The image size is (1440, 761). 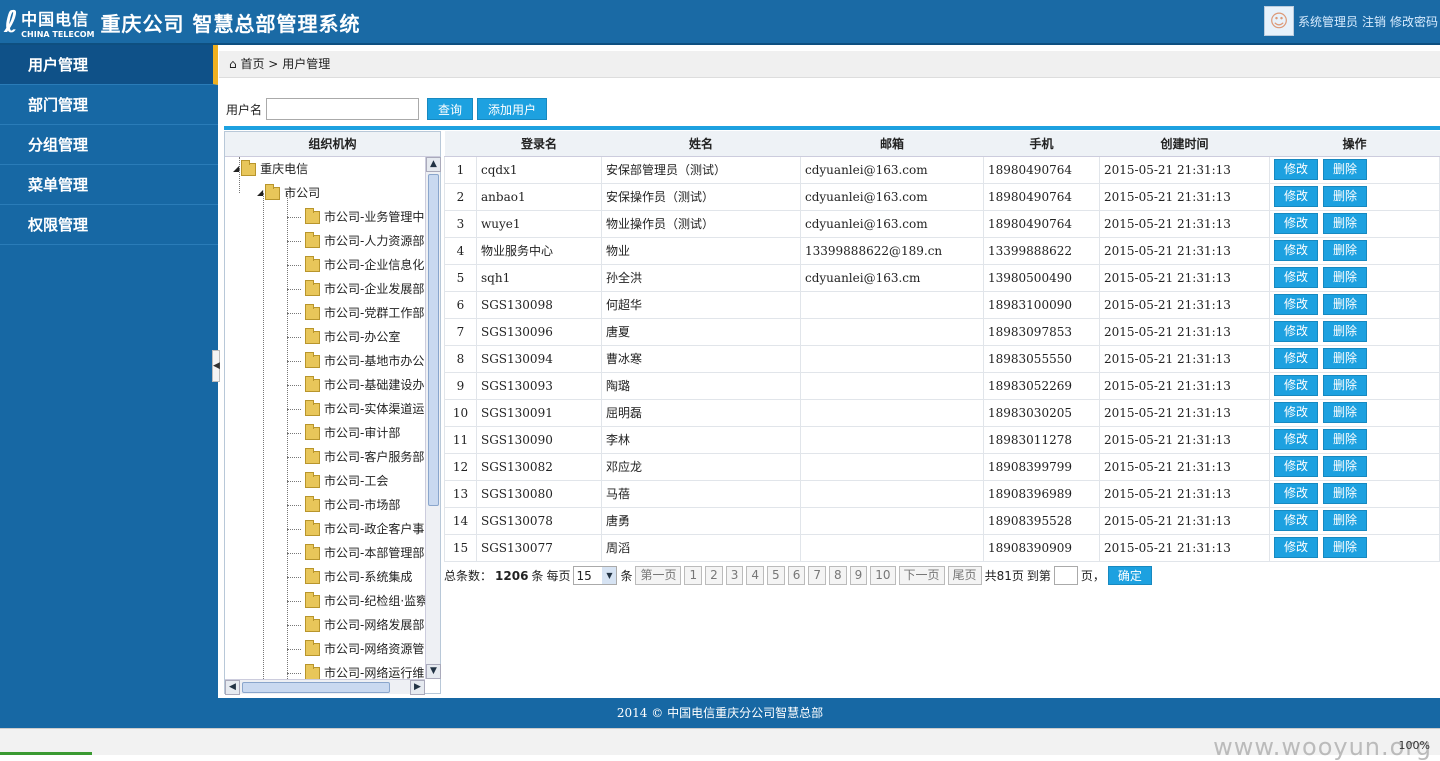 I want to click on scroll-up-icon: ▲, so click(x=433, y=164).